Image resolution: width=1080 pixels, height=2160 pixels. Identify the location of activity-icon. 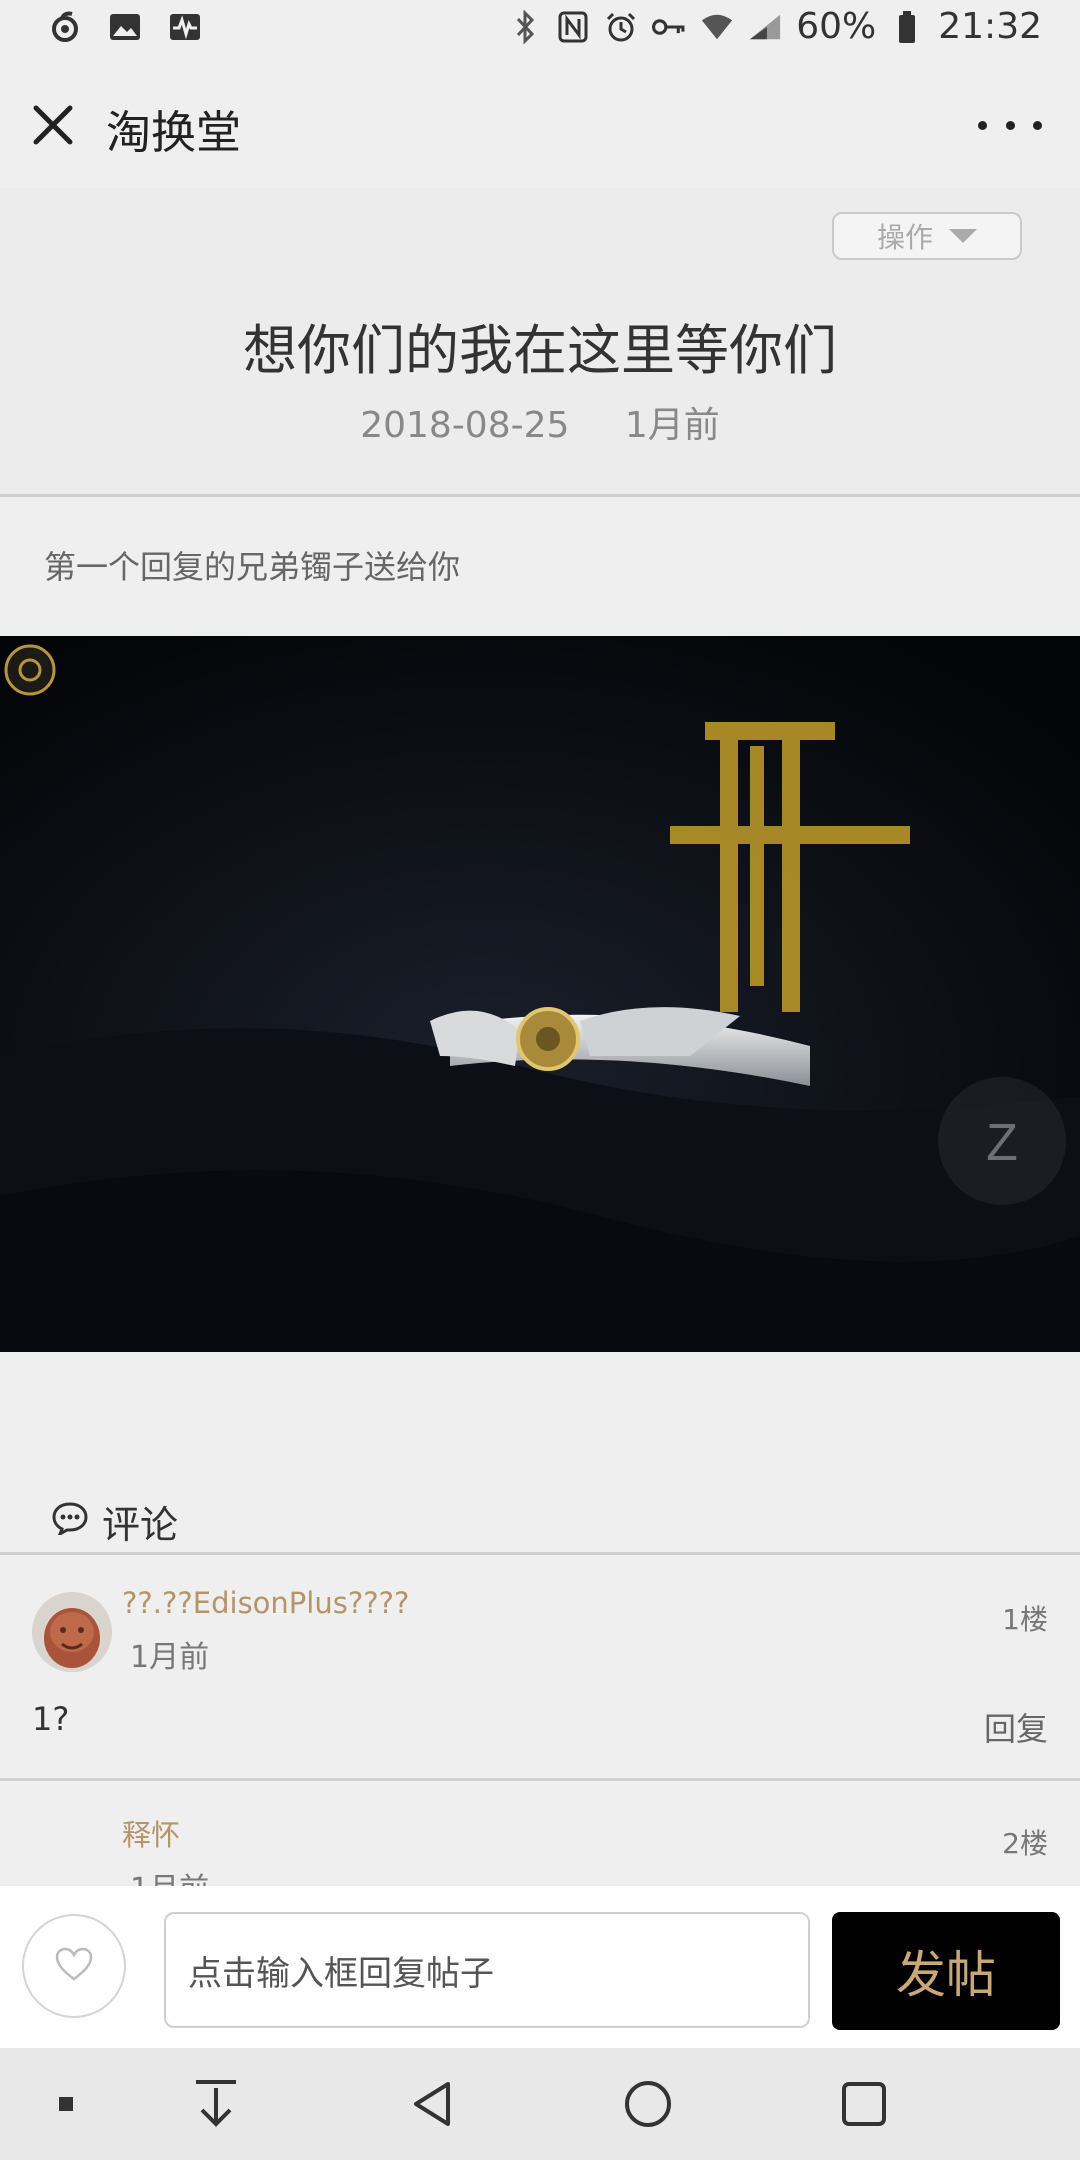
(185, 27).